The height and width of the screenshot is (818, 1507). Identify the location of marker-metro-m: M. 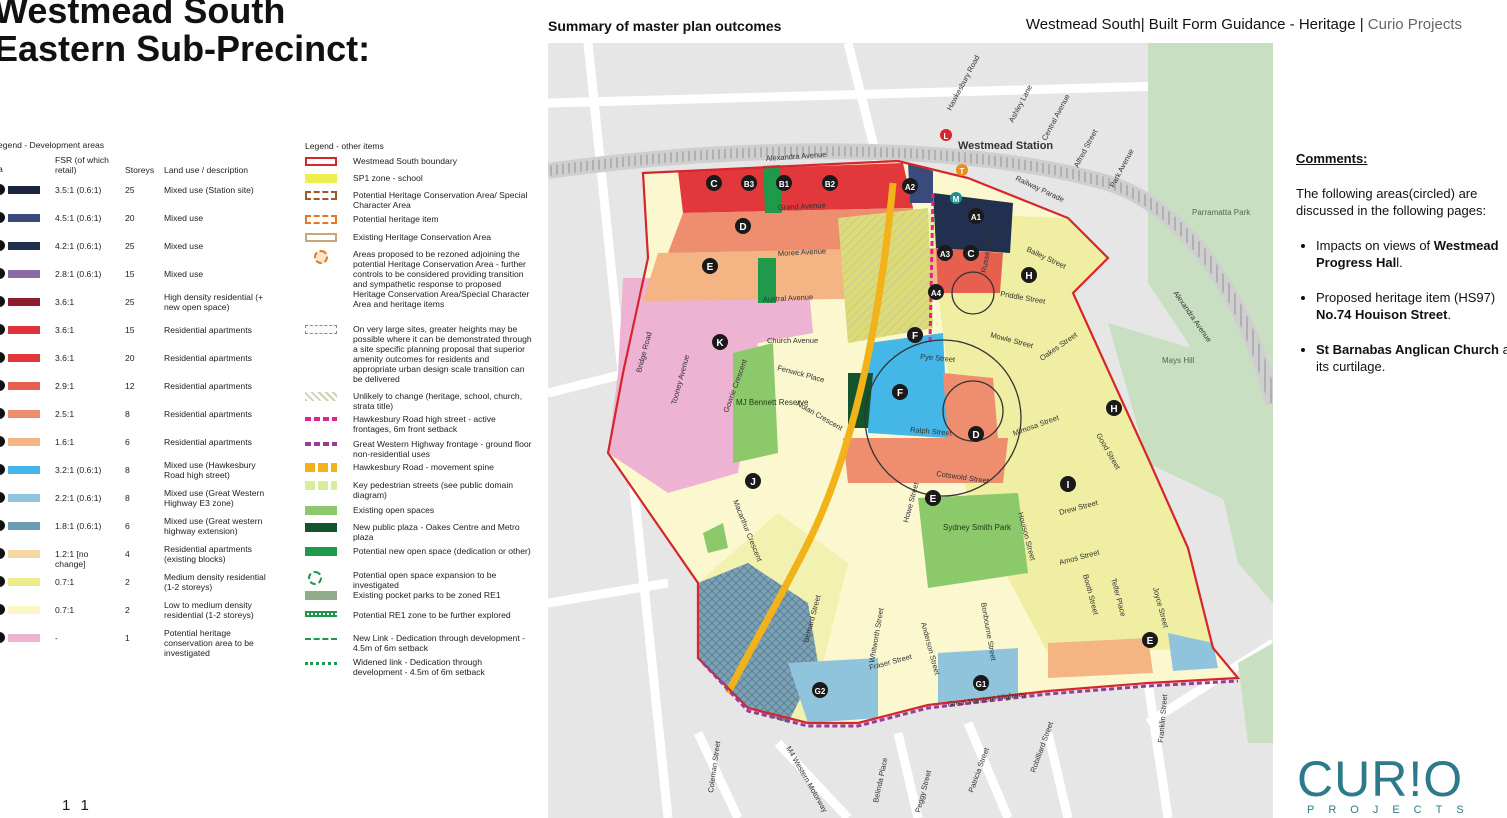
(956, 198).